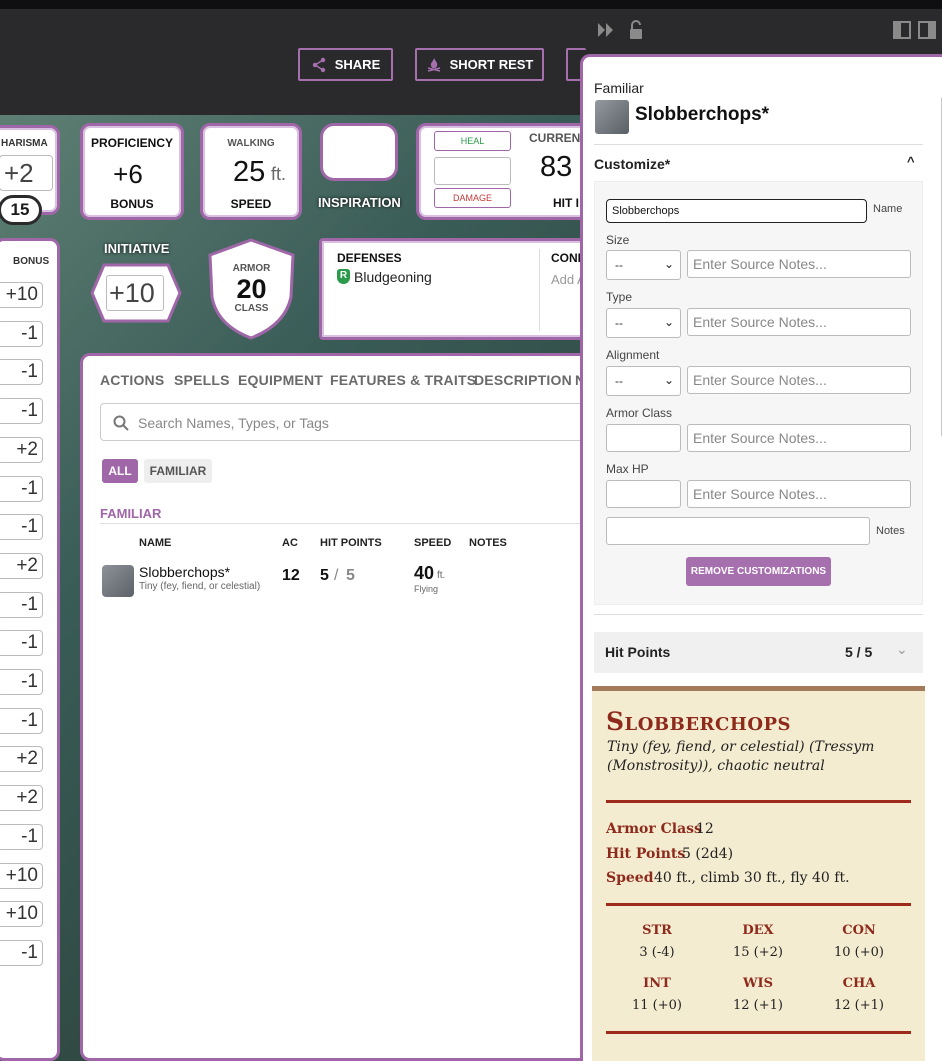  What do you see at coordinates (638, 652) in the screenshot?
I see `hp-section-label: Hit Points` at bounding box center [638, 652].